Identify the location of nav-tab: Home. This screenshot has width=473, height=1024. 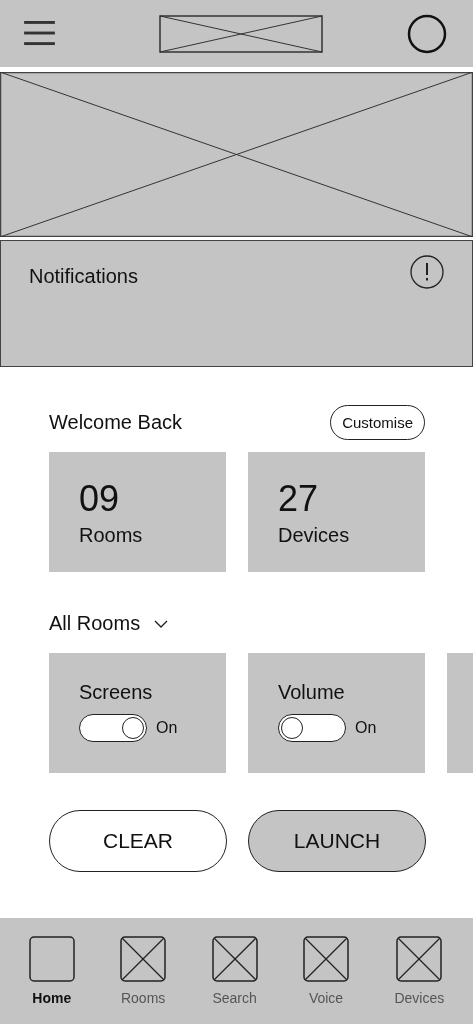
(51, 971).